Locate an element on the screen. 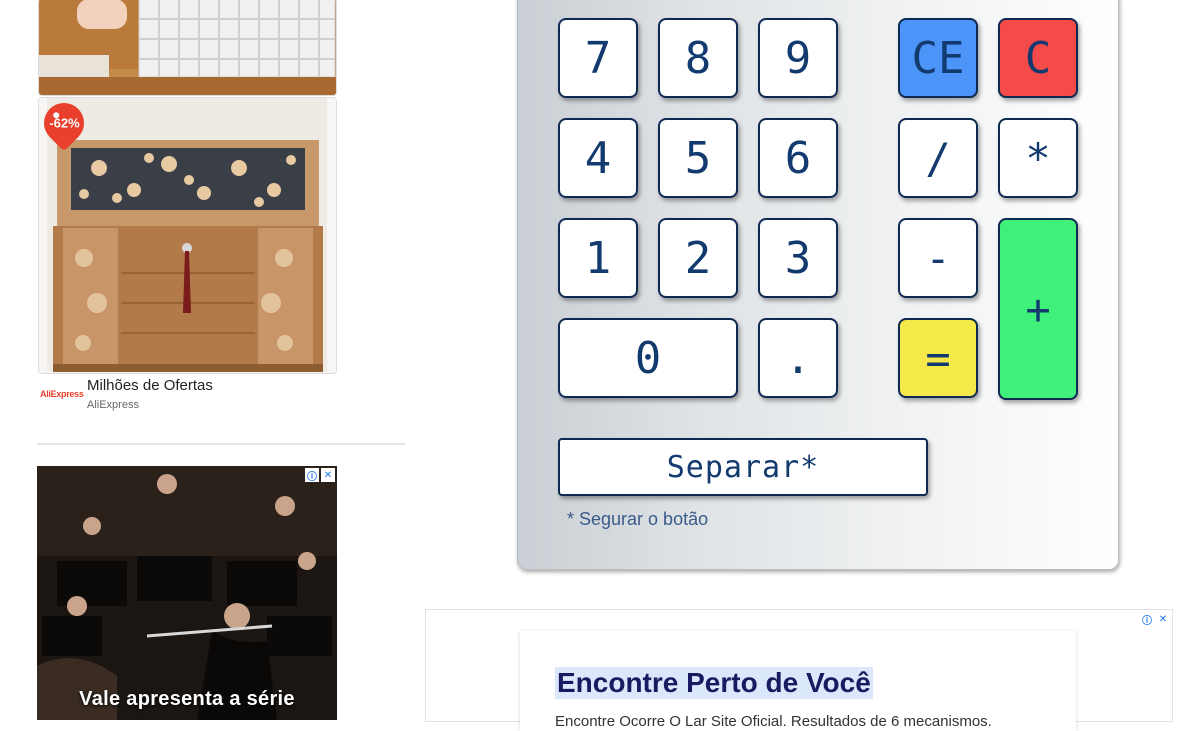  product-image-top is located at coordinates (187, 48).